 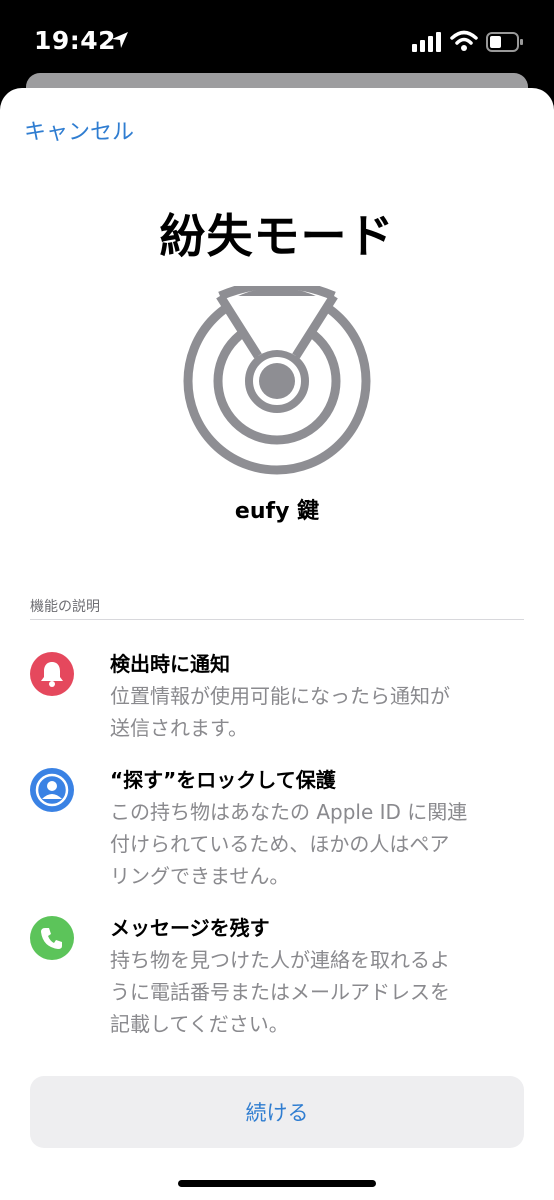 I want to click on cancel-button: キャンセル, so click(x=79, y=130).